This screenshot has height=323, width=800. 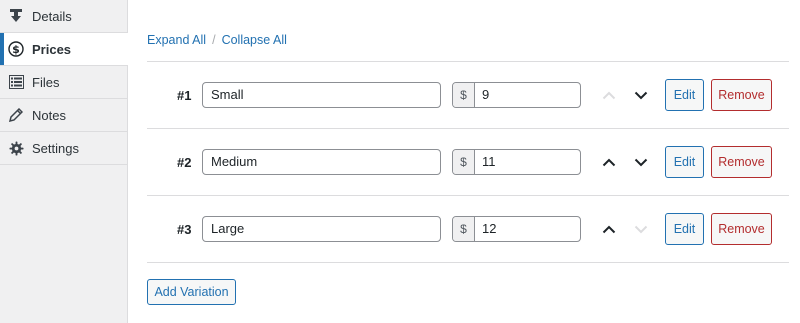 I want to click on dollar-circle-icon: $, so click(x=16, y=49).